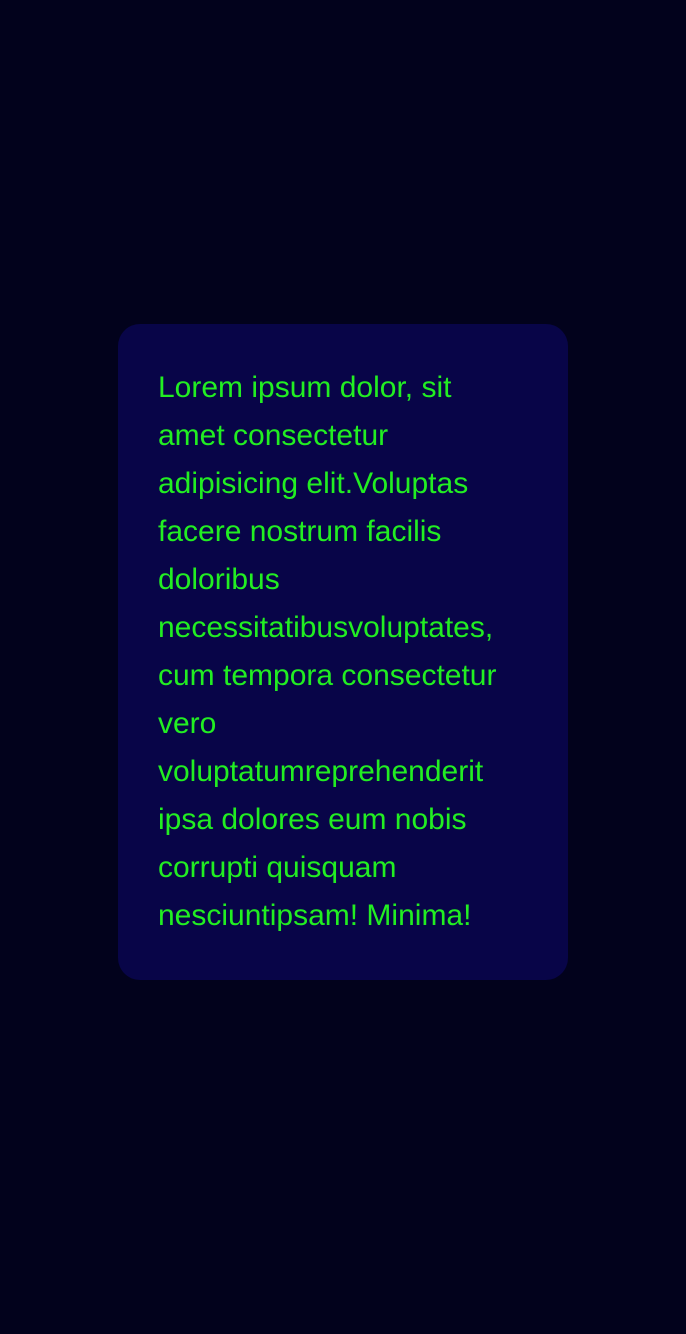 This screenshot has height=1334, width=686. Describe the element at coordinates (277, 867) in the screenshot. I see `paragraph-line: corrupti quisquam` at that location.